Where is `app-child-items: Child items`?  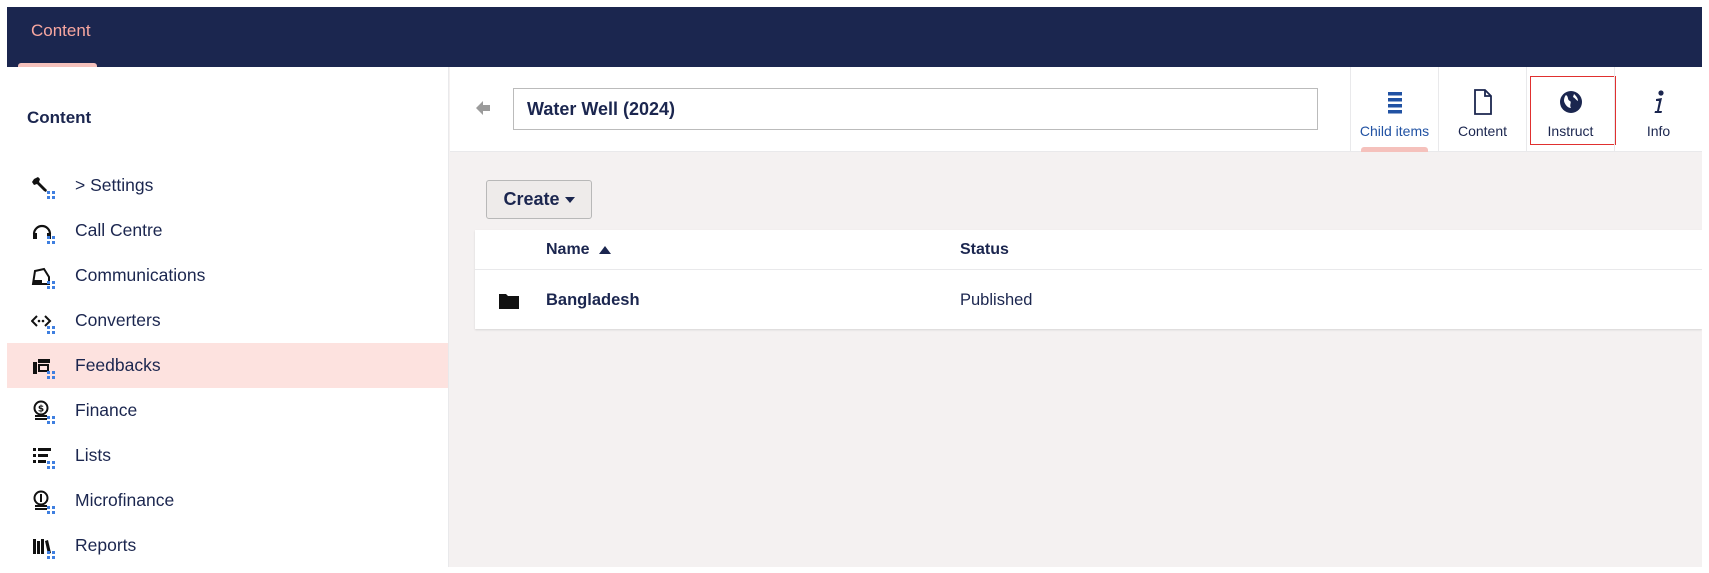 app-child-items: Child items is located at coordinates (1394, 109).